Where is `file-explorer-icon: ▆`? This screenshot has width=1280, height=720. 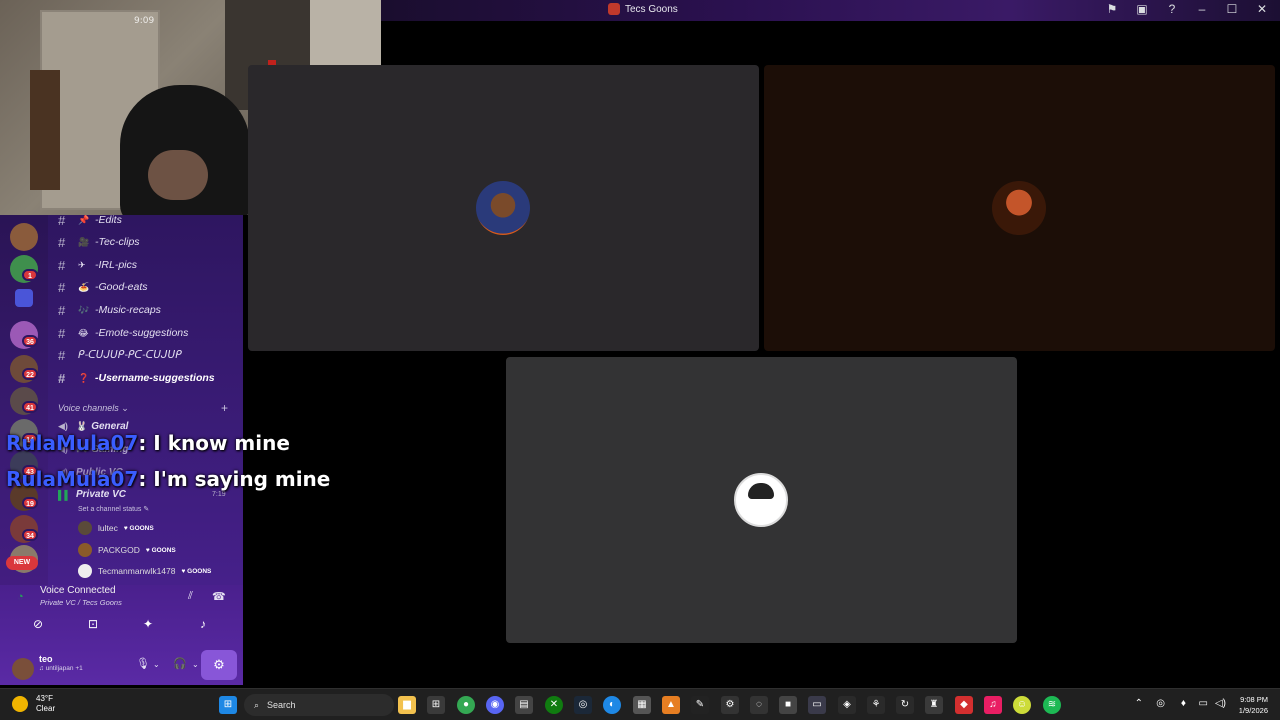
file-explorer-icon: ▆ is located at coordinates (407, 705).